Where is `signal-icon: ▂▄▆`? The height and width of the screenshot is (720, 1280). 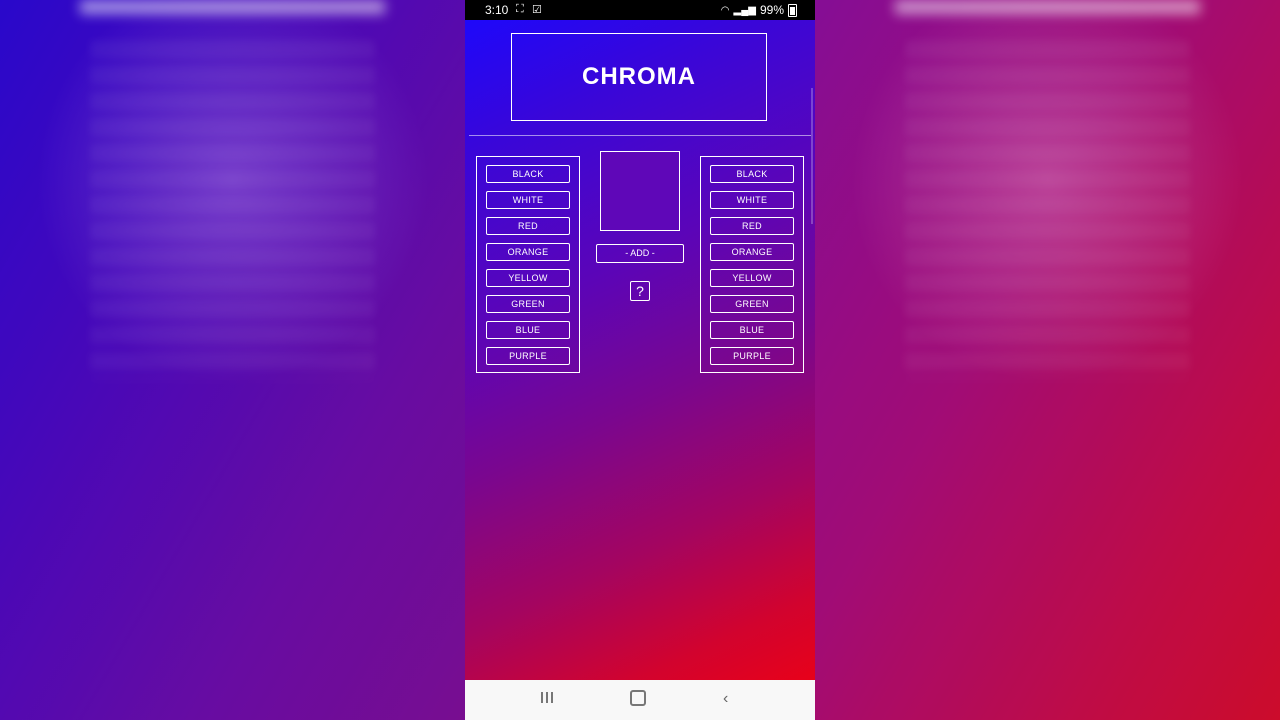 signal-icon: ▂▄▆ is located at coordinates (744, 10).